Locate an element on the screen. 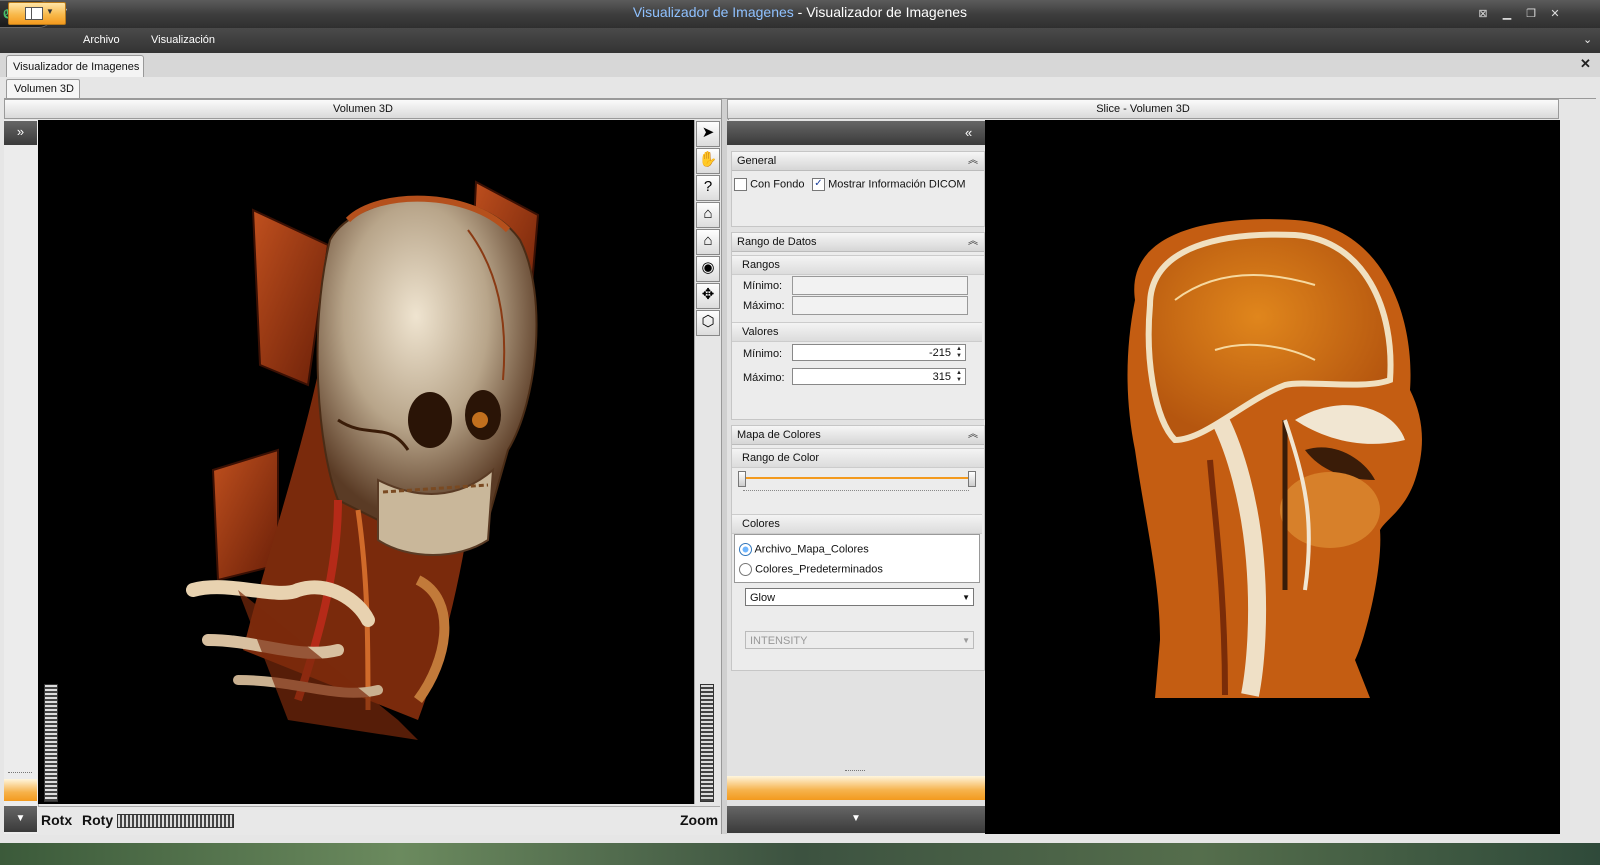  volume-panel-header: Volumen 3D is located at coordinates (363, 109).